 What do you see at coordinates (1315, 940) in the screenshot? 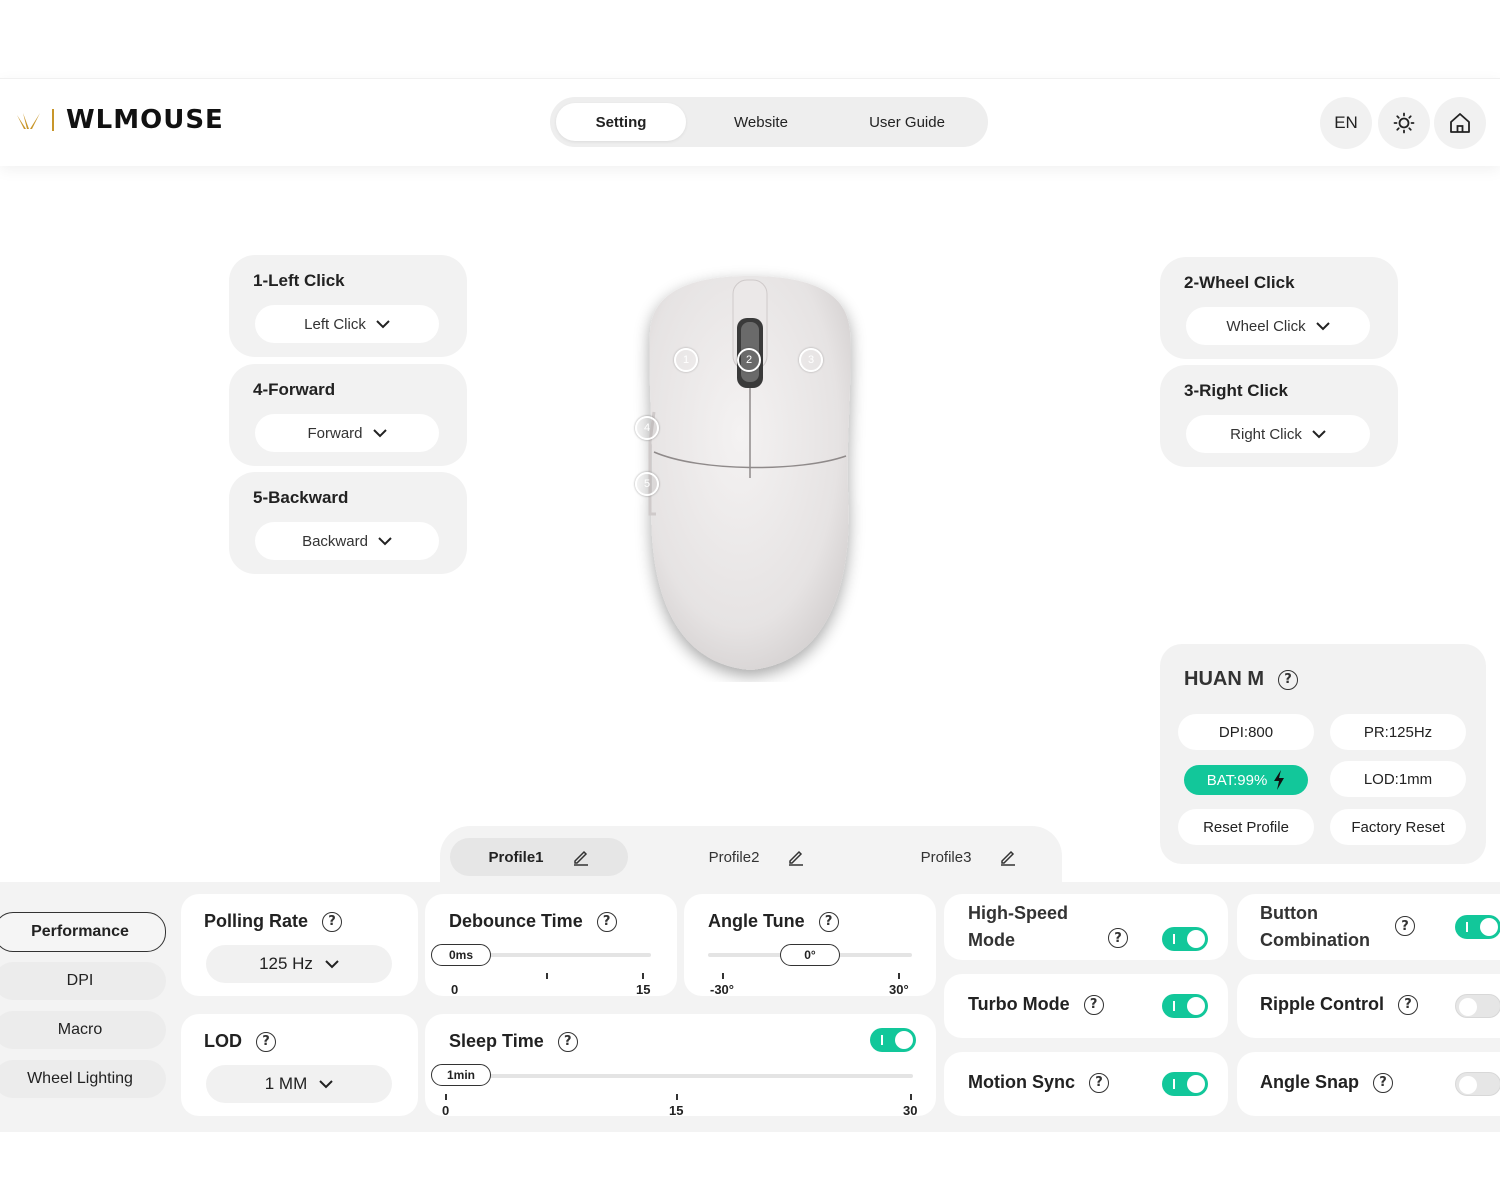
I see `button-combination-label-2: Combination` at bounding box center [1315, 940].